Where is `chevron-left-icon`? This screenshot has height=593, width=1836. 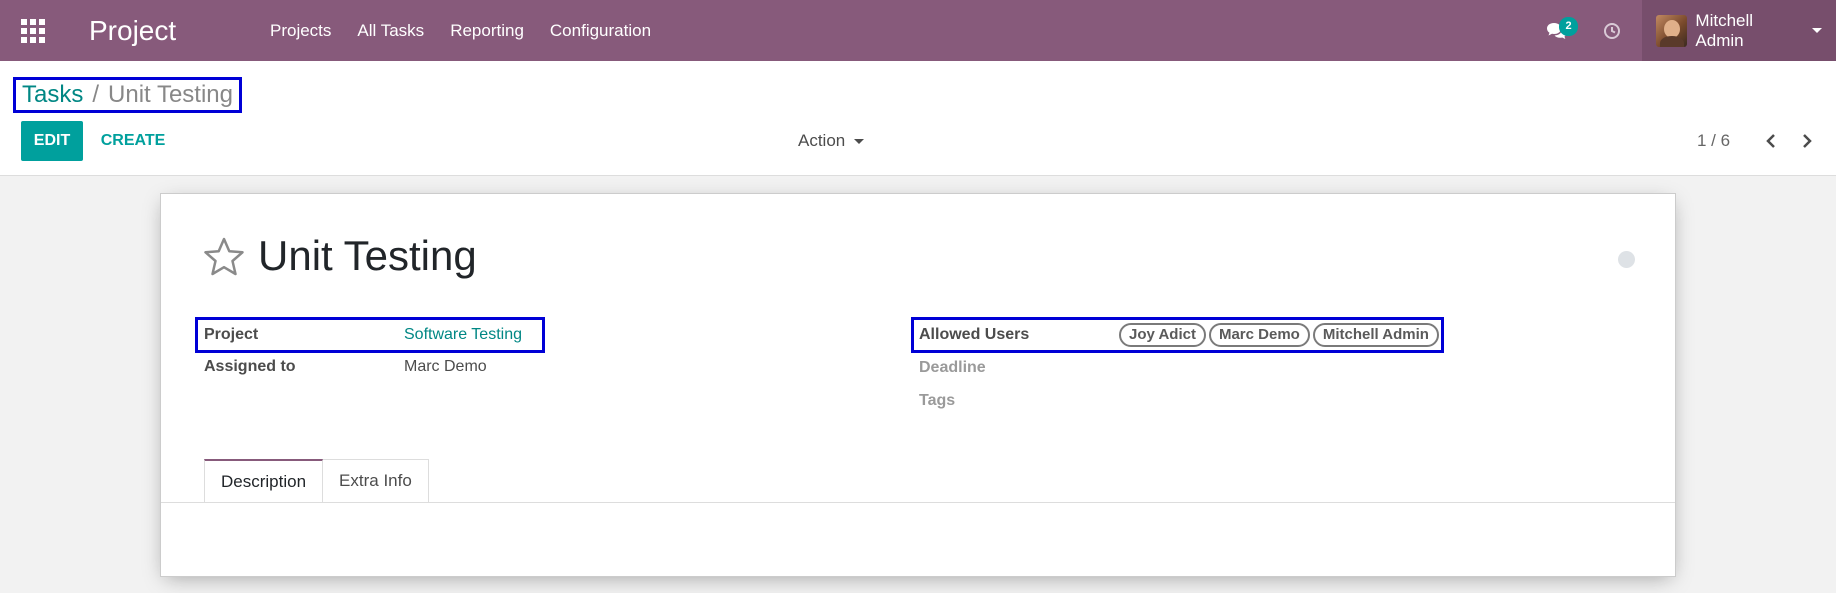 chevron-left-icon is located at coordinates (1770, 141).